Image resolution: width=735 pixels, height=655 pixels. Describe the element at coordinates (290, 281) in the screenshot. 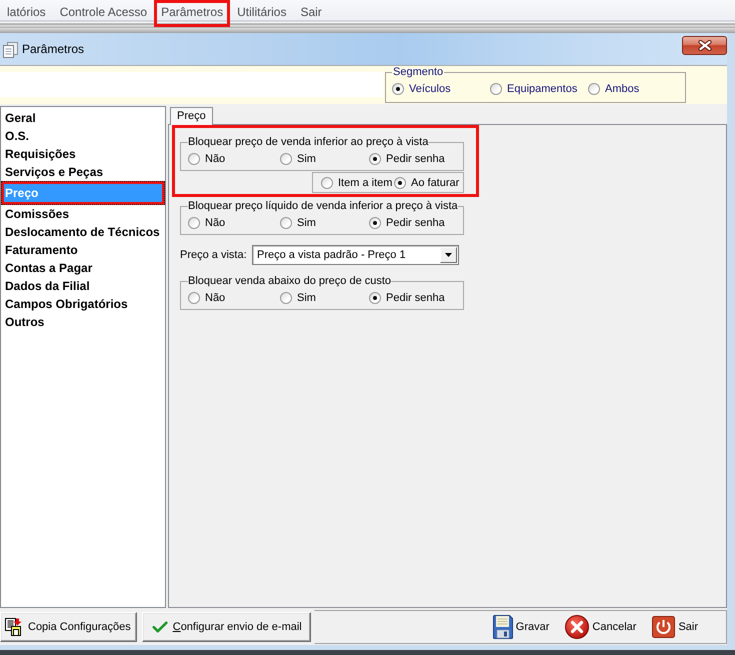

I see `group-title: Bloquear venda abaixo do preço de custo` at that location.